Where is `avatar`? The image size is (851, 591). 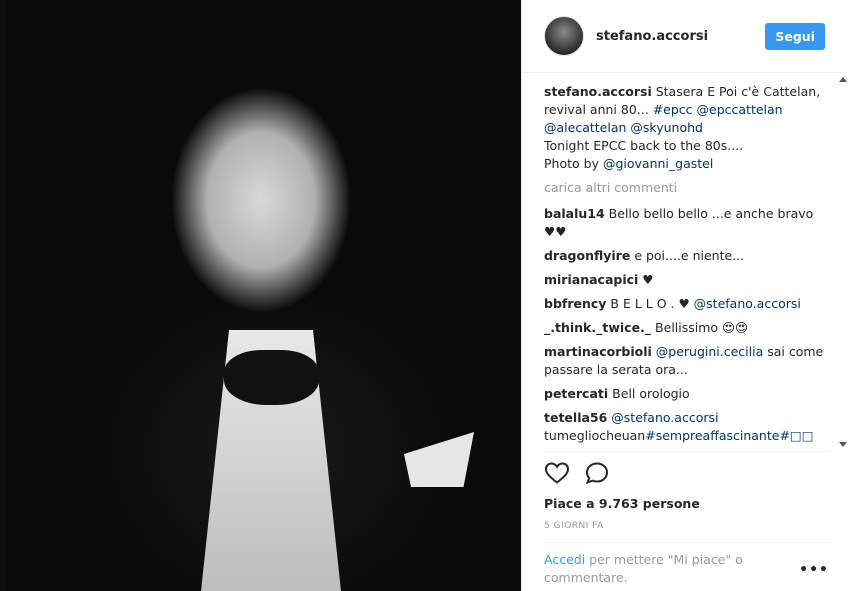
avatar is located at coordinates (564, 36).